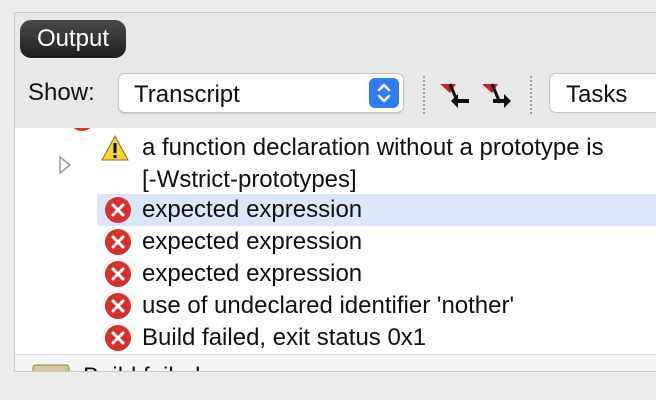 The height and width of the screenshot is (400, 656). What do you see at coordinates (384, 93) in the screenshot?
I see `chevron-up-down-icon` at bounding box center [384, 93].